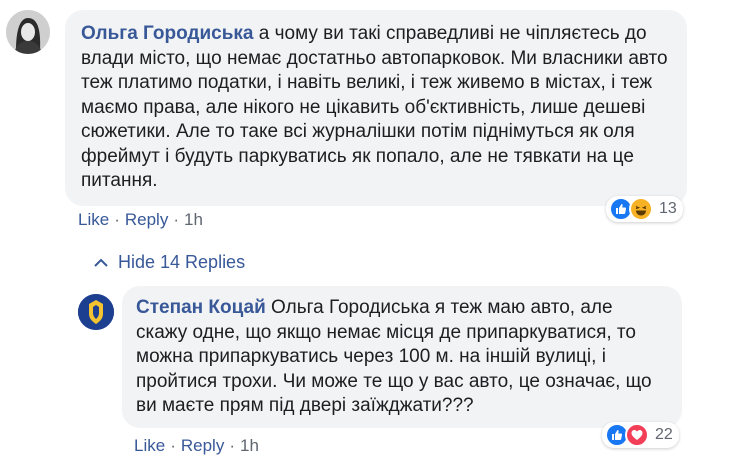 This screenshot has width=740, height=462. I want to click on reactions-summary: 22, so click(640, 435).